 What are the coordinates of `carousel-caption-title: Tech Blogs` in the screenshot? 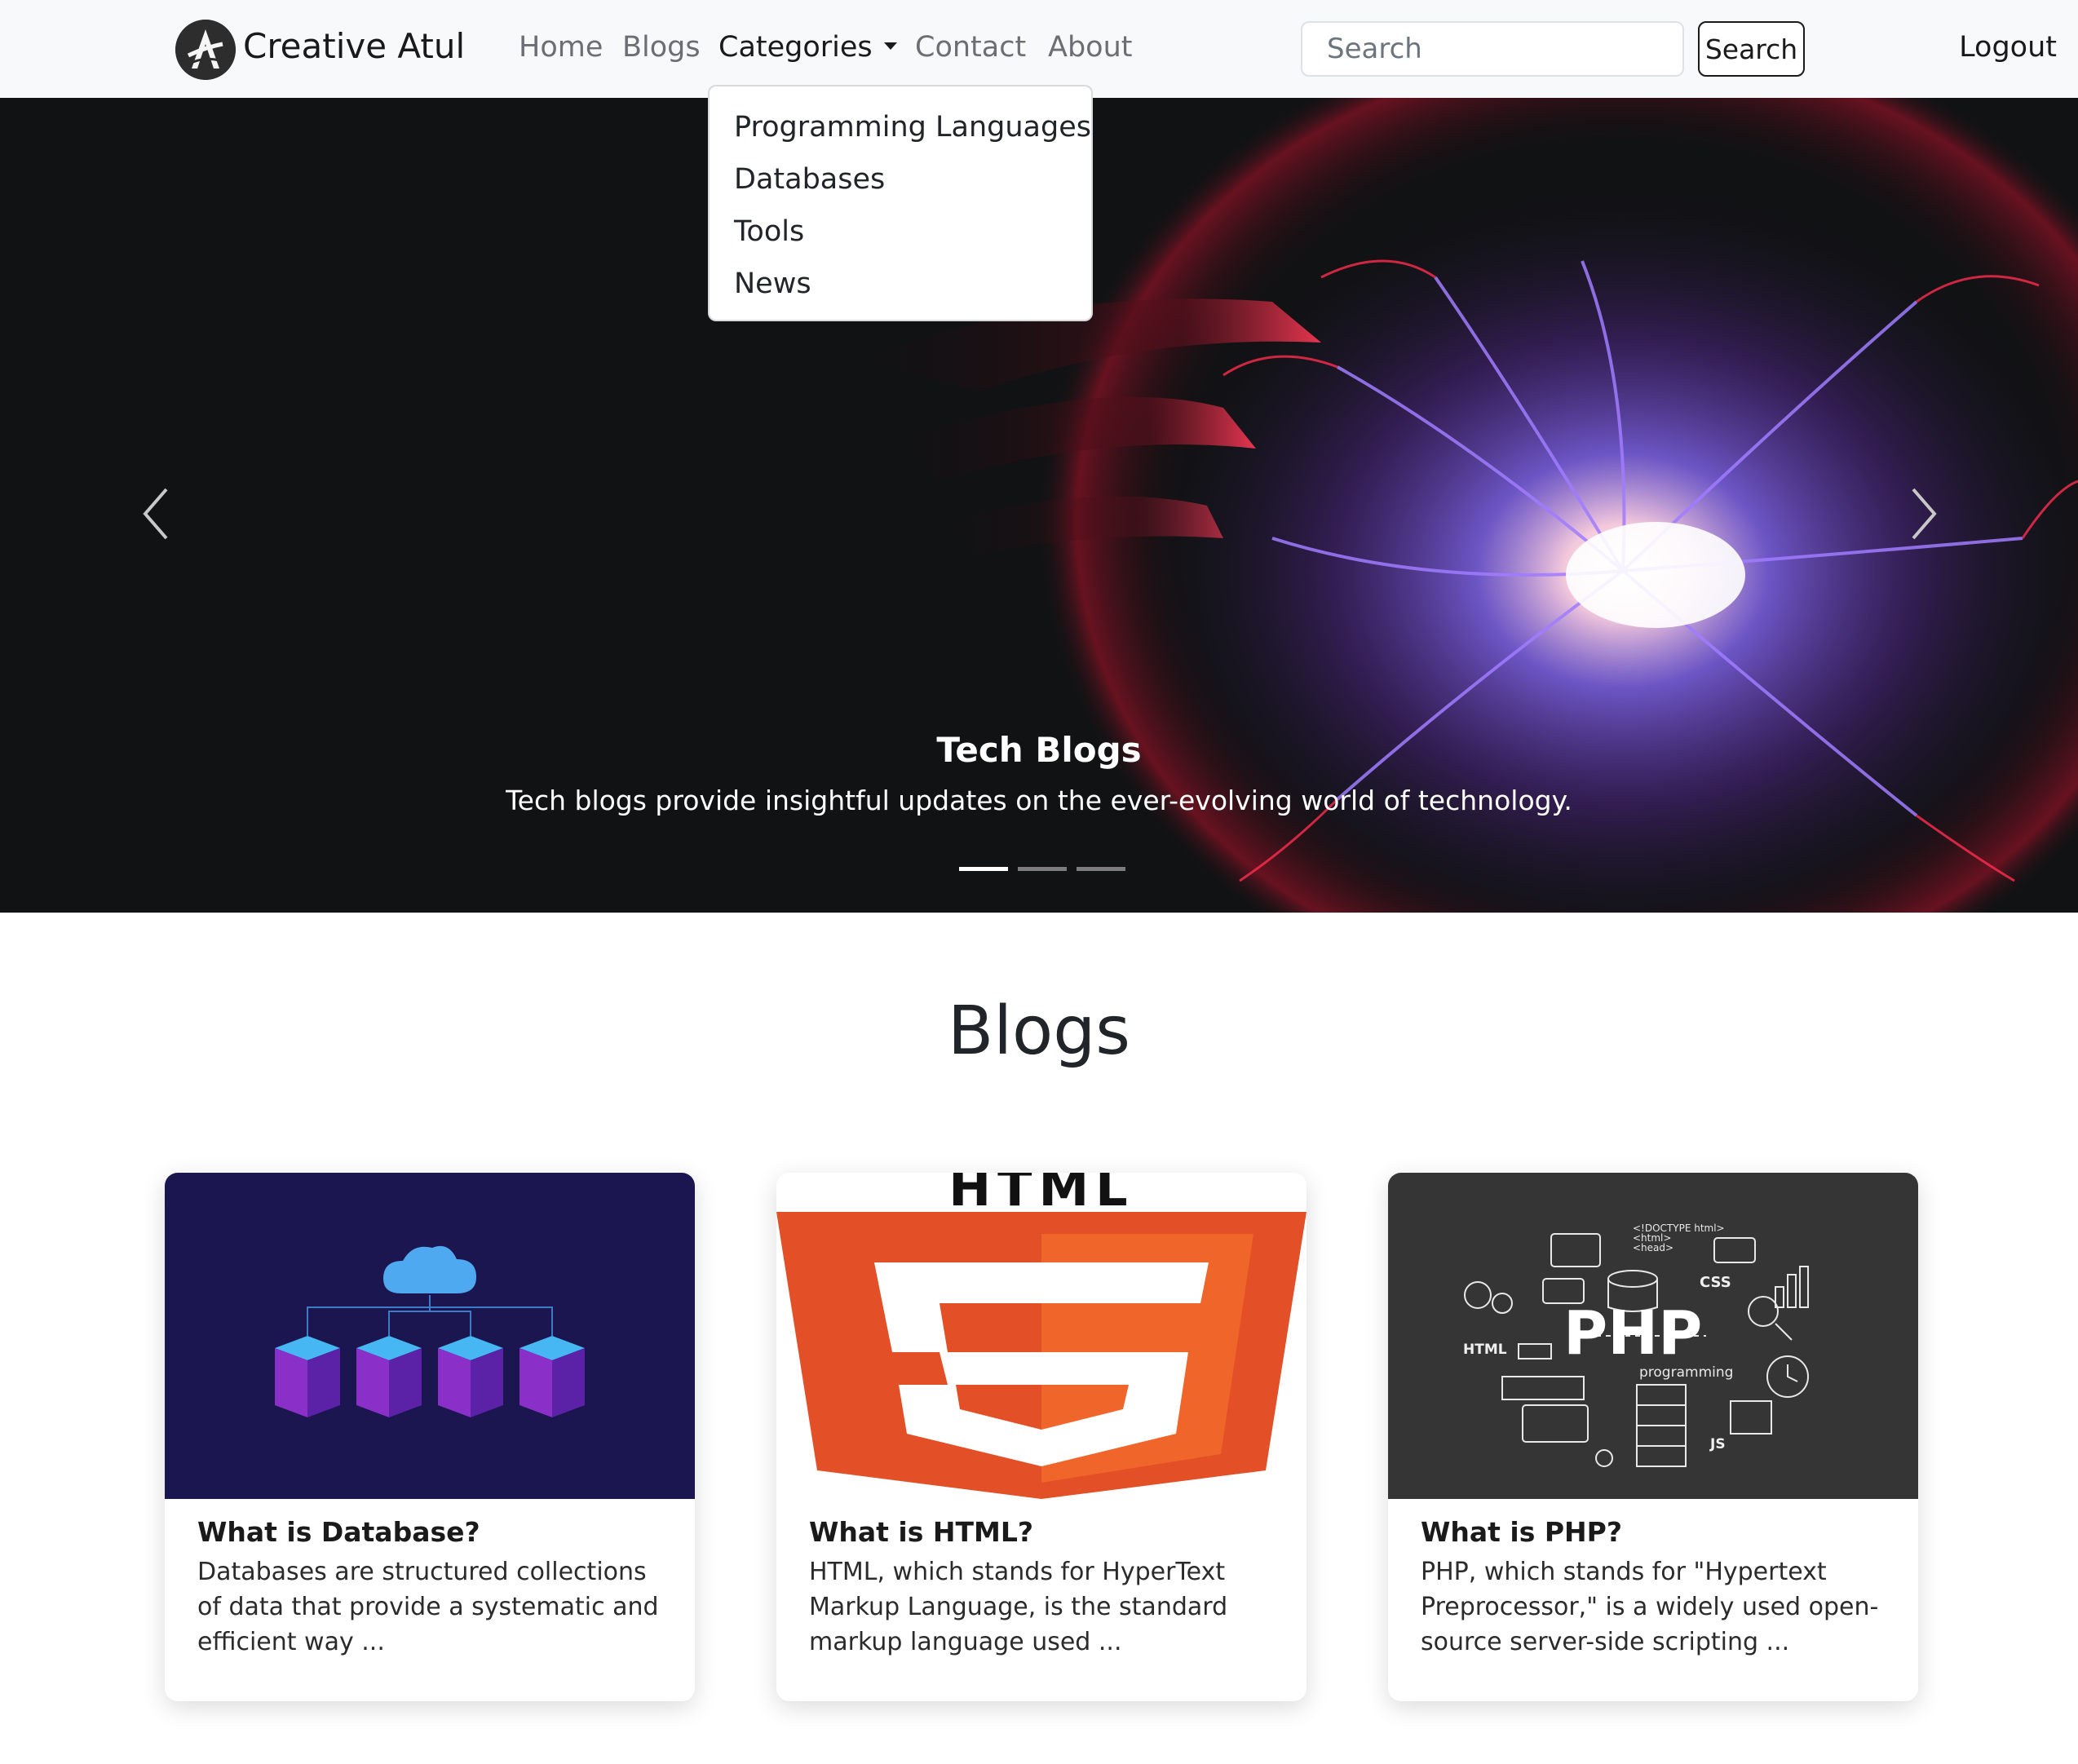 It's located at (1039, 750).